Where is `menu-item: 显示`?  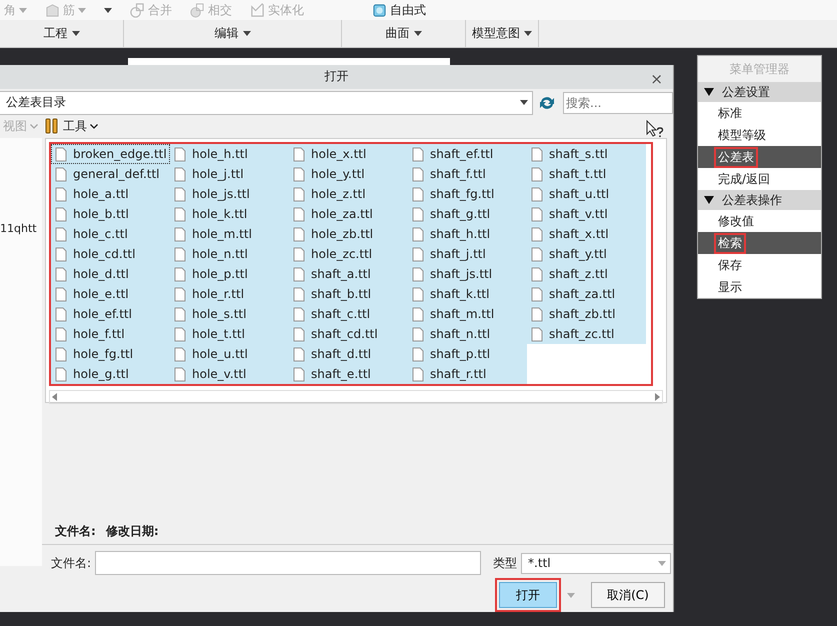
menu-item: 显示 is located at coordinates (759, 287).